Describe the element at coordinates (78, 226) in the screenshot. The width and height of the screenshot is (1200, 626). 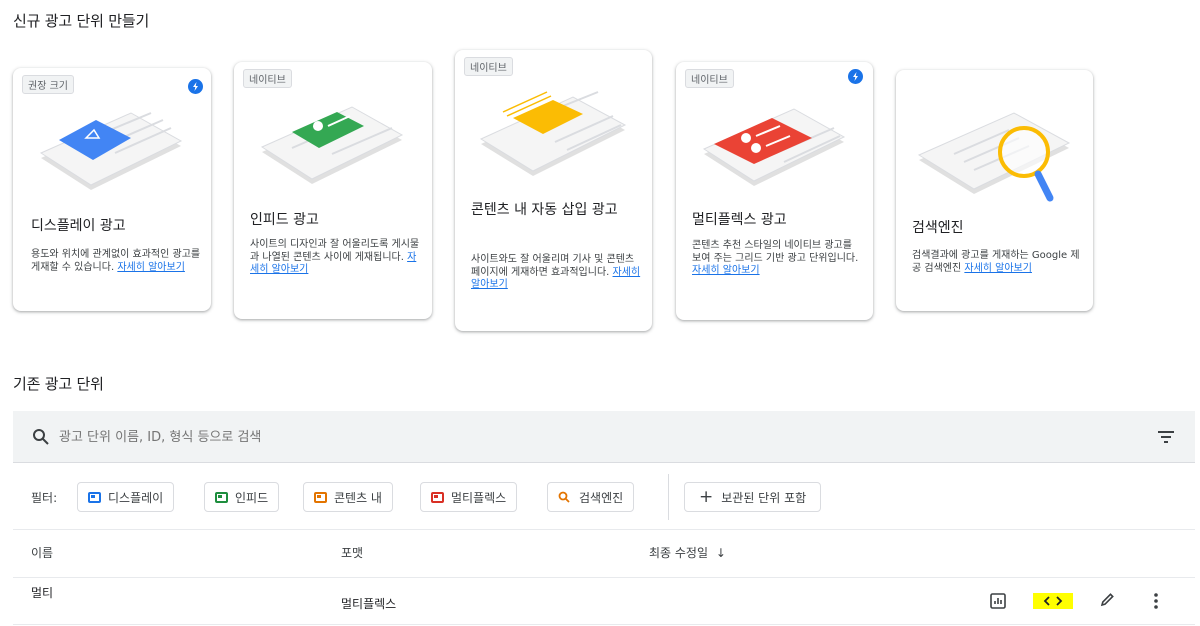
I see `card-title: 디스플레이 광고` at that location.